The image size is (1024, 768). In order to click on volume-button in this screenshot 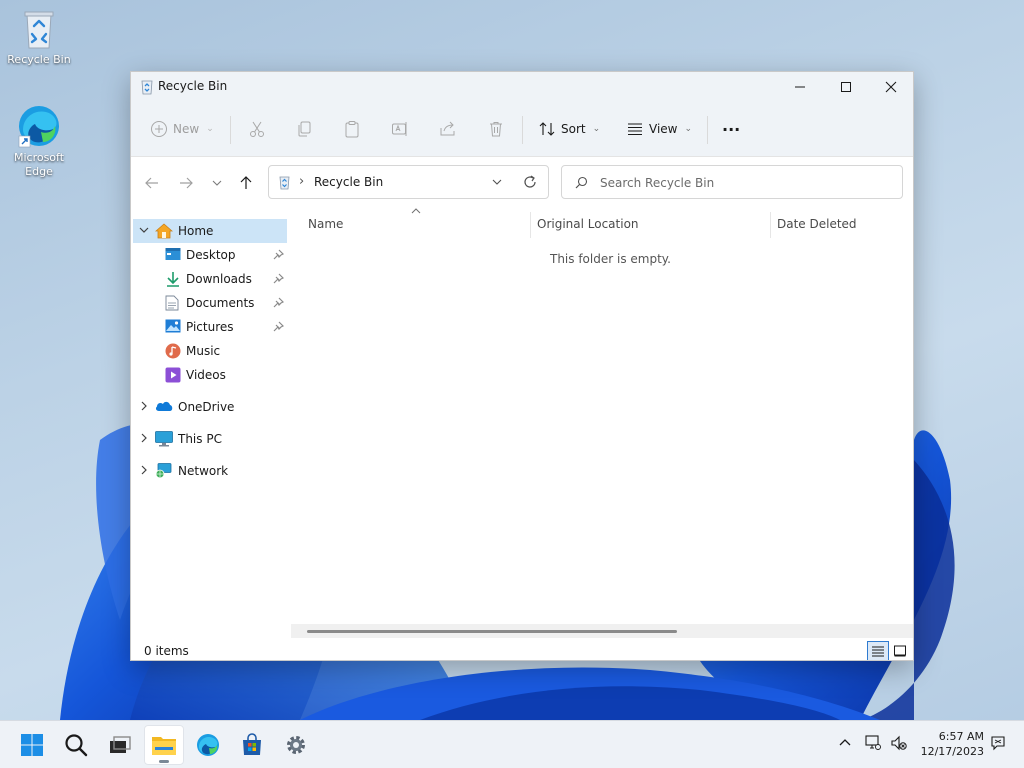, I will do `click(899, 743)`.